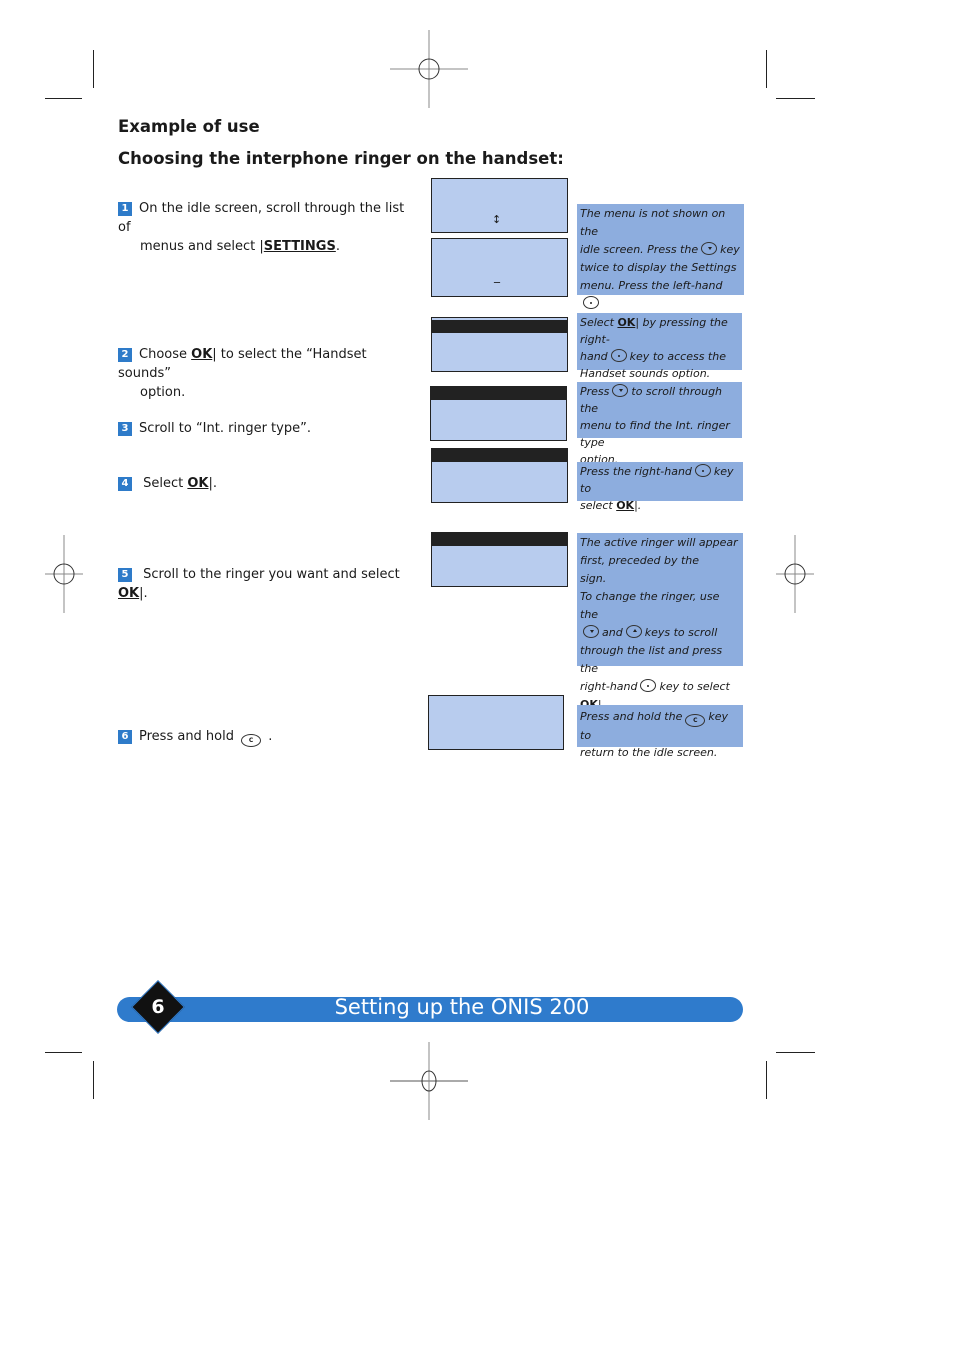 The image size is (954, 1351). What do you see at coordinates (125, 575) in the screenshot?
I see `step-number: 5` at bounding box center [125, 575].